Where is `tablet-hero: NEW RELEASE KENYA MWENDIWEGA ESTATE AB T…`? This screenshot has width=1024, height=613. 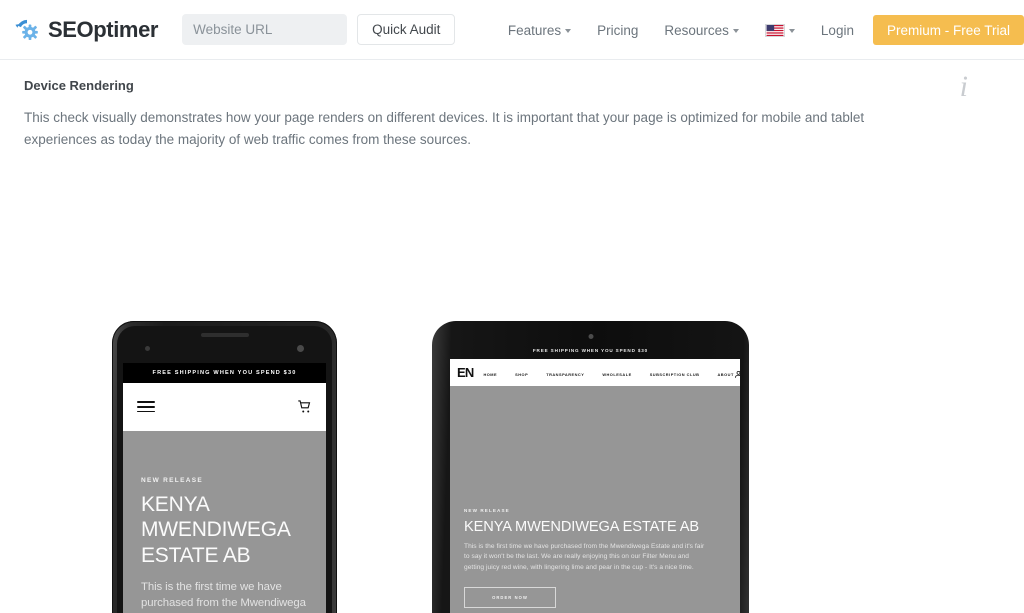 tablet-hero: NEW RELEASE KENYA MWENDIWEGA ESTATE AB T… is located at coordinates (595, 499).